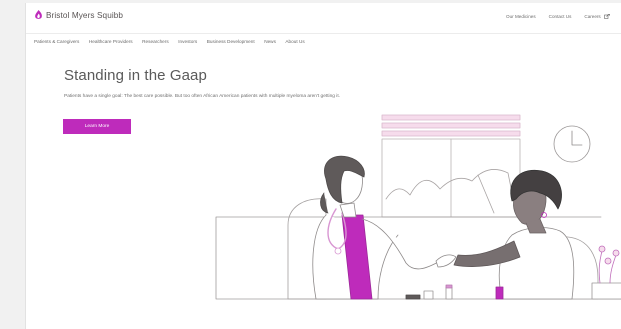  I want to click on wall-clock, so click(572, 144).